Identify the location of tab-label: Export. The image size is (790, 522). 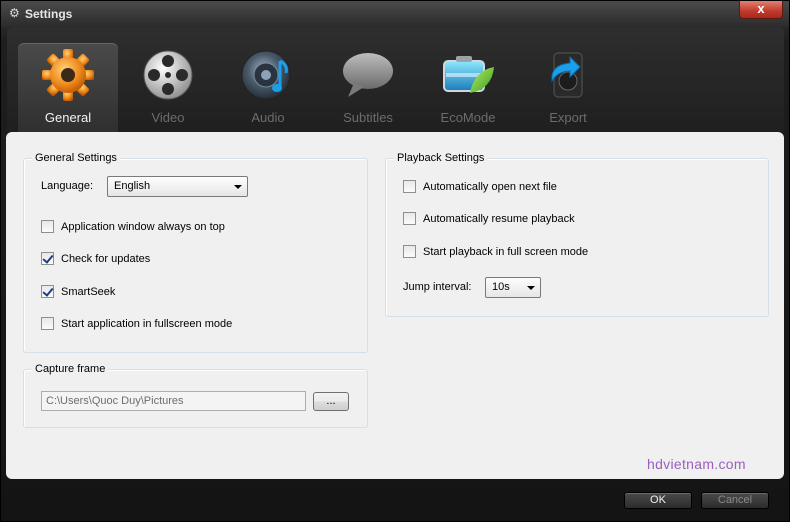
(568, 117).